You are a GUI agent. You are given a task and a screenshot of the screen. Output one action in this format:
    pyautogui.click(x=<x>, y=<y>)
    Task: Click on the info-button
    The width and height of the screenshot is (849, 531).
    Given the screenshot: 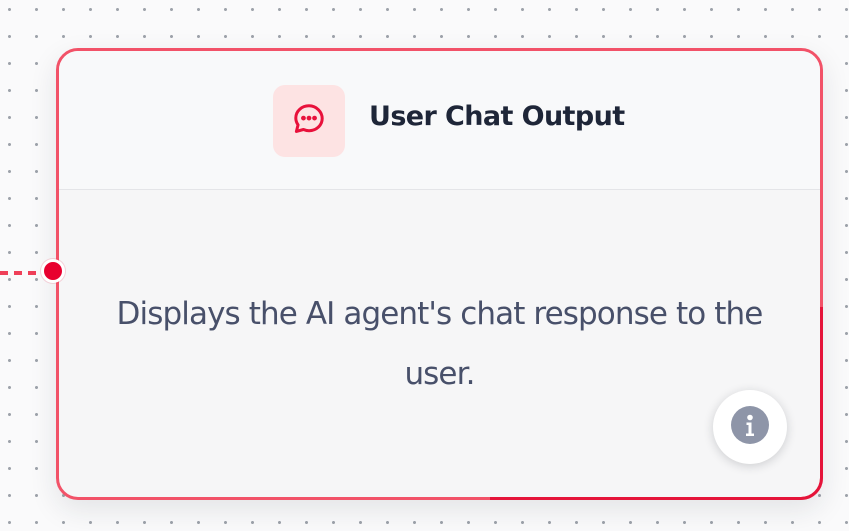 What is the action you would take?
    pyautogui.click(x=750, y=427)
    